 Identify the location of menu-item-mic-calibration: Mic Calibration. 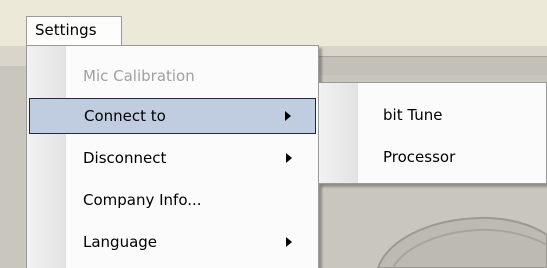
(172, 76).